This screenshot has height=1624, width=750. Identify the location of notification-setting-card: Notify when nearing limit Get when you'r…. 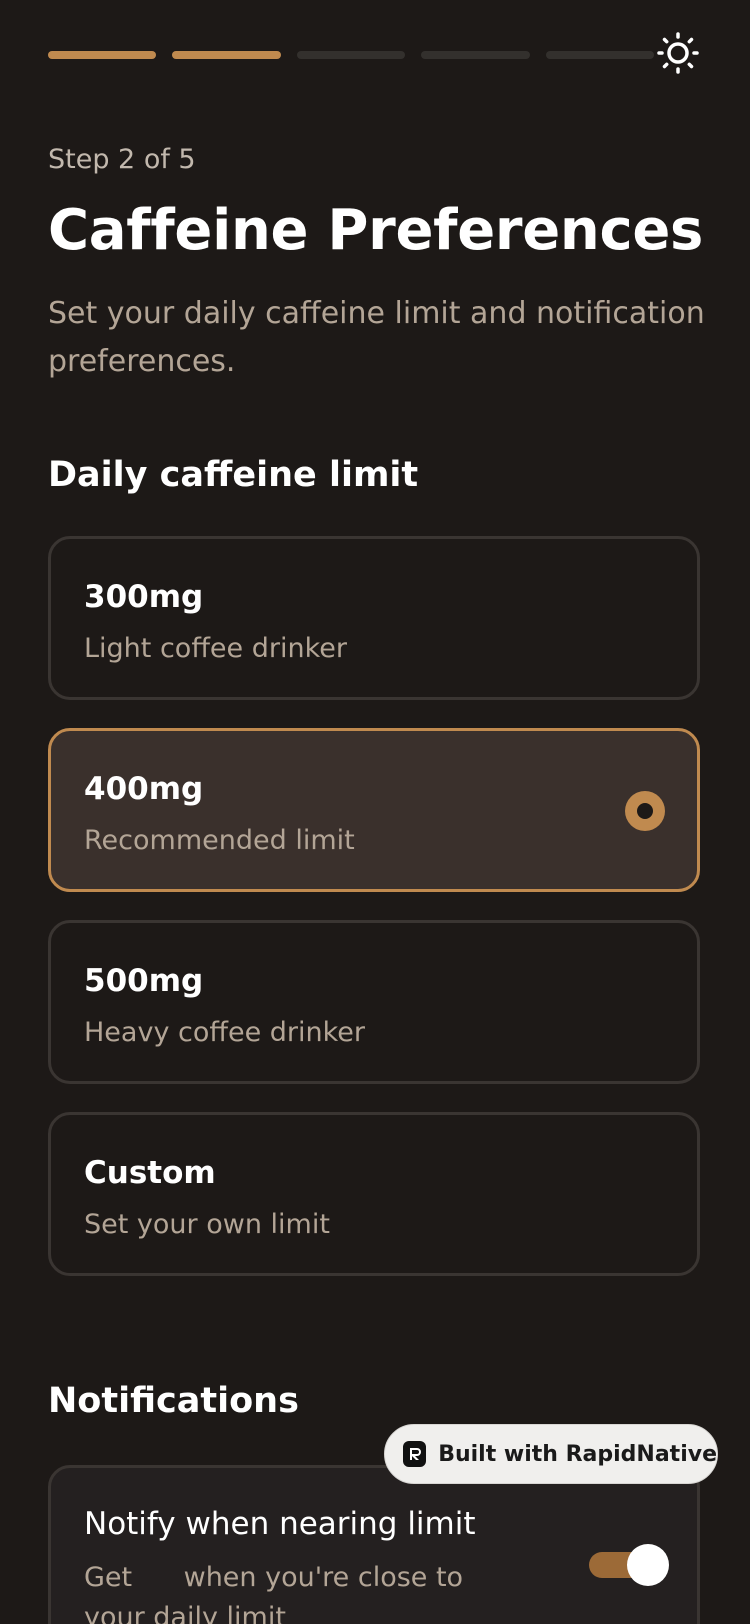
(374, 1544).